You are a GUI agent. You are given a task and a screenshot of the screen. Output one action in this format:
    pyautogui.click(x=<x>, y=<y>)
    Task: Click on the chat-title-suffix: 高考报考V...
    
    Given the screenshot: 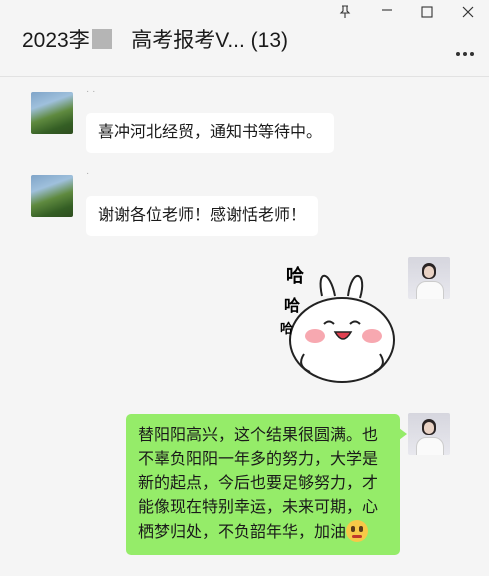 What is the action you would take?
    pyautogui.click(x=188, y=40)
    